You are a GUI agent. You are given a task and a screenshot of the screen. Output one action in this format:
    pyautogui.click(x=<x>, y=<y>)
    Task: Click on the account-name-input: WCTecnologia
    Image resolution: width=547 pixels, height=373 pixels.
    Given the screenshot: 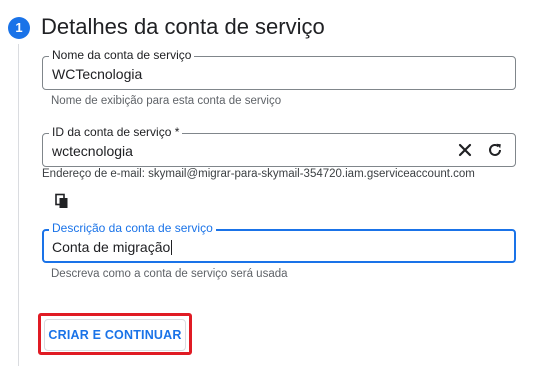 What is the action you would take?
    pyautogui.click(x=97, y=74)
    